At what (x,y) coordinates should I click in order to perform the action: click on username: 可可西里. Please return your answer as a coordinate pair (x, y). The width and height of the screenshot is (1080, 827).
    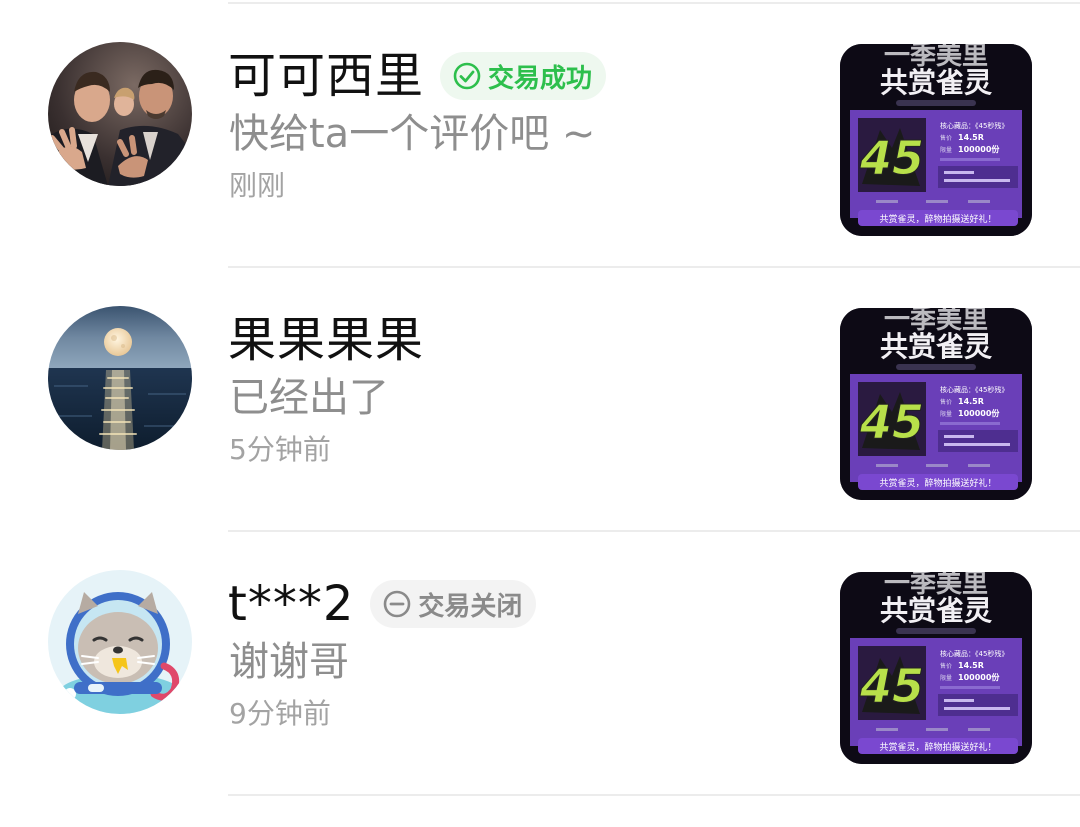
    Looking at the image, I should click on (326, 76).